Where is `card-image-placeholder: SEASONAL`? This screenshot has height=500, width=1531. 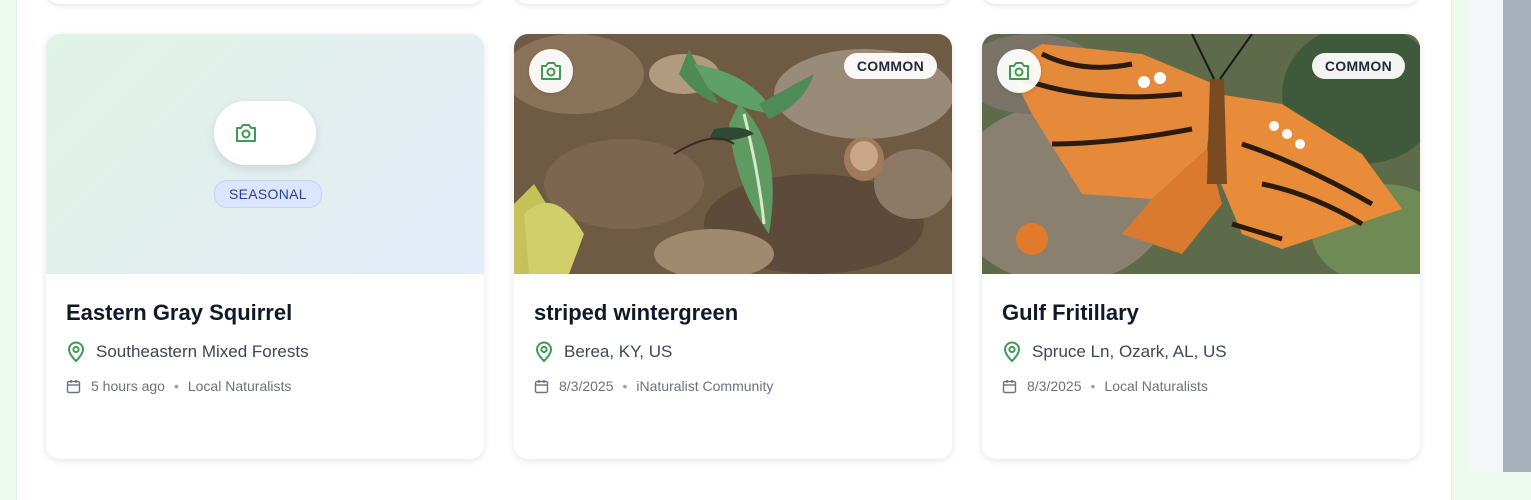 card-image-placeholder: SEASONAL is located at coordinates (265, 154).